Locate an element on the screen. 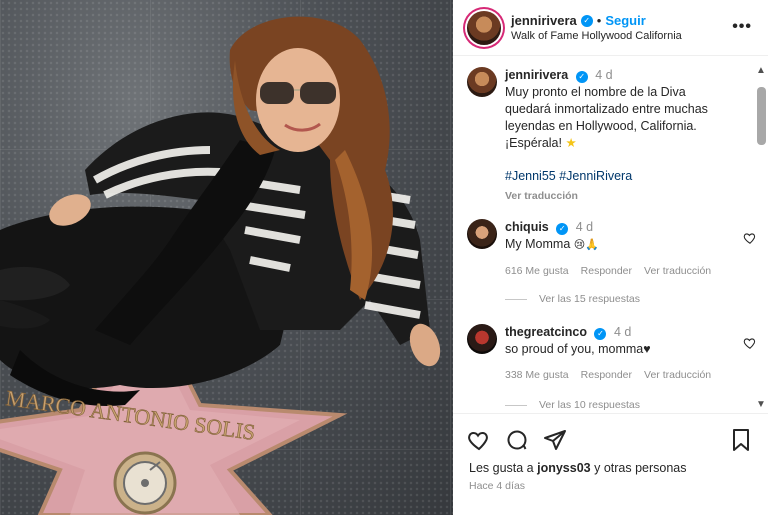 The width and height of the screenshot is (768, 515). bookmark-icon is located at coordinates (741, 440).